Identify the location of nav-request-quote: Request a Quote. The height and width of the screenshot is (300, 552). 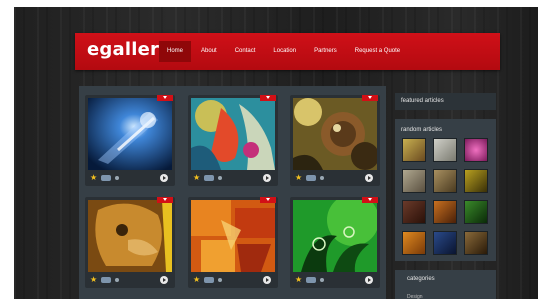
(377, 51).